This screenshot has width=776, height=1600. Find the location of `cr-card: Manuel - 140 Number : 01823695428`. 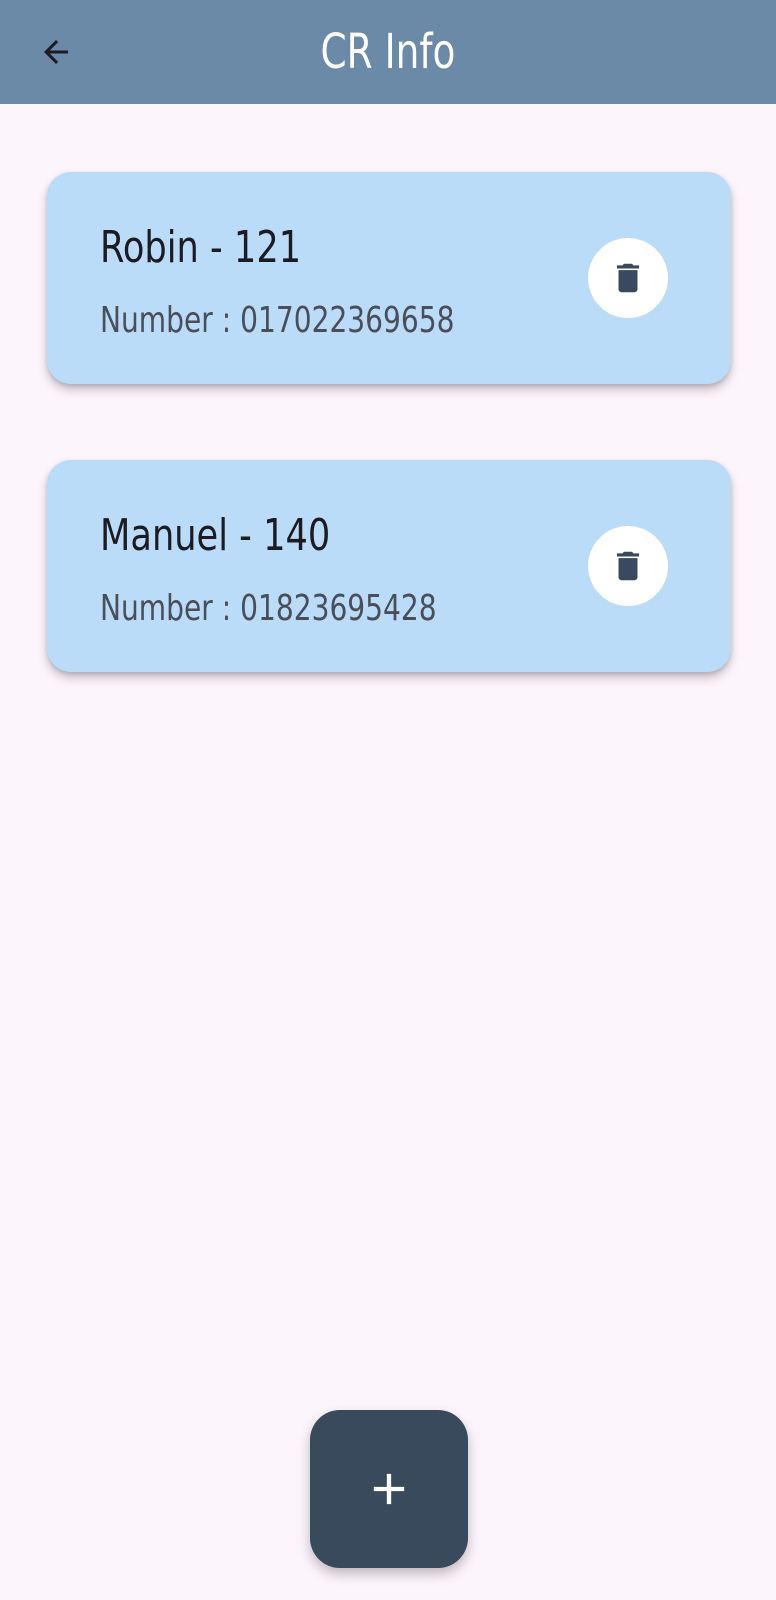

cr-card: Manuel - 140 Number : 01823695428 is located at coordinates (389, 566).